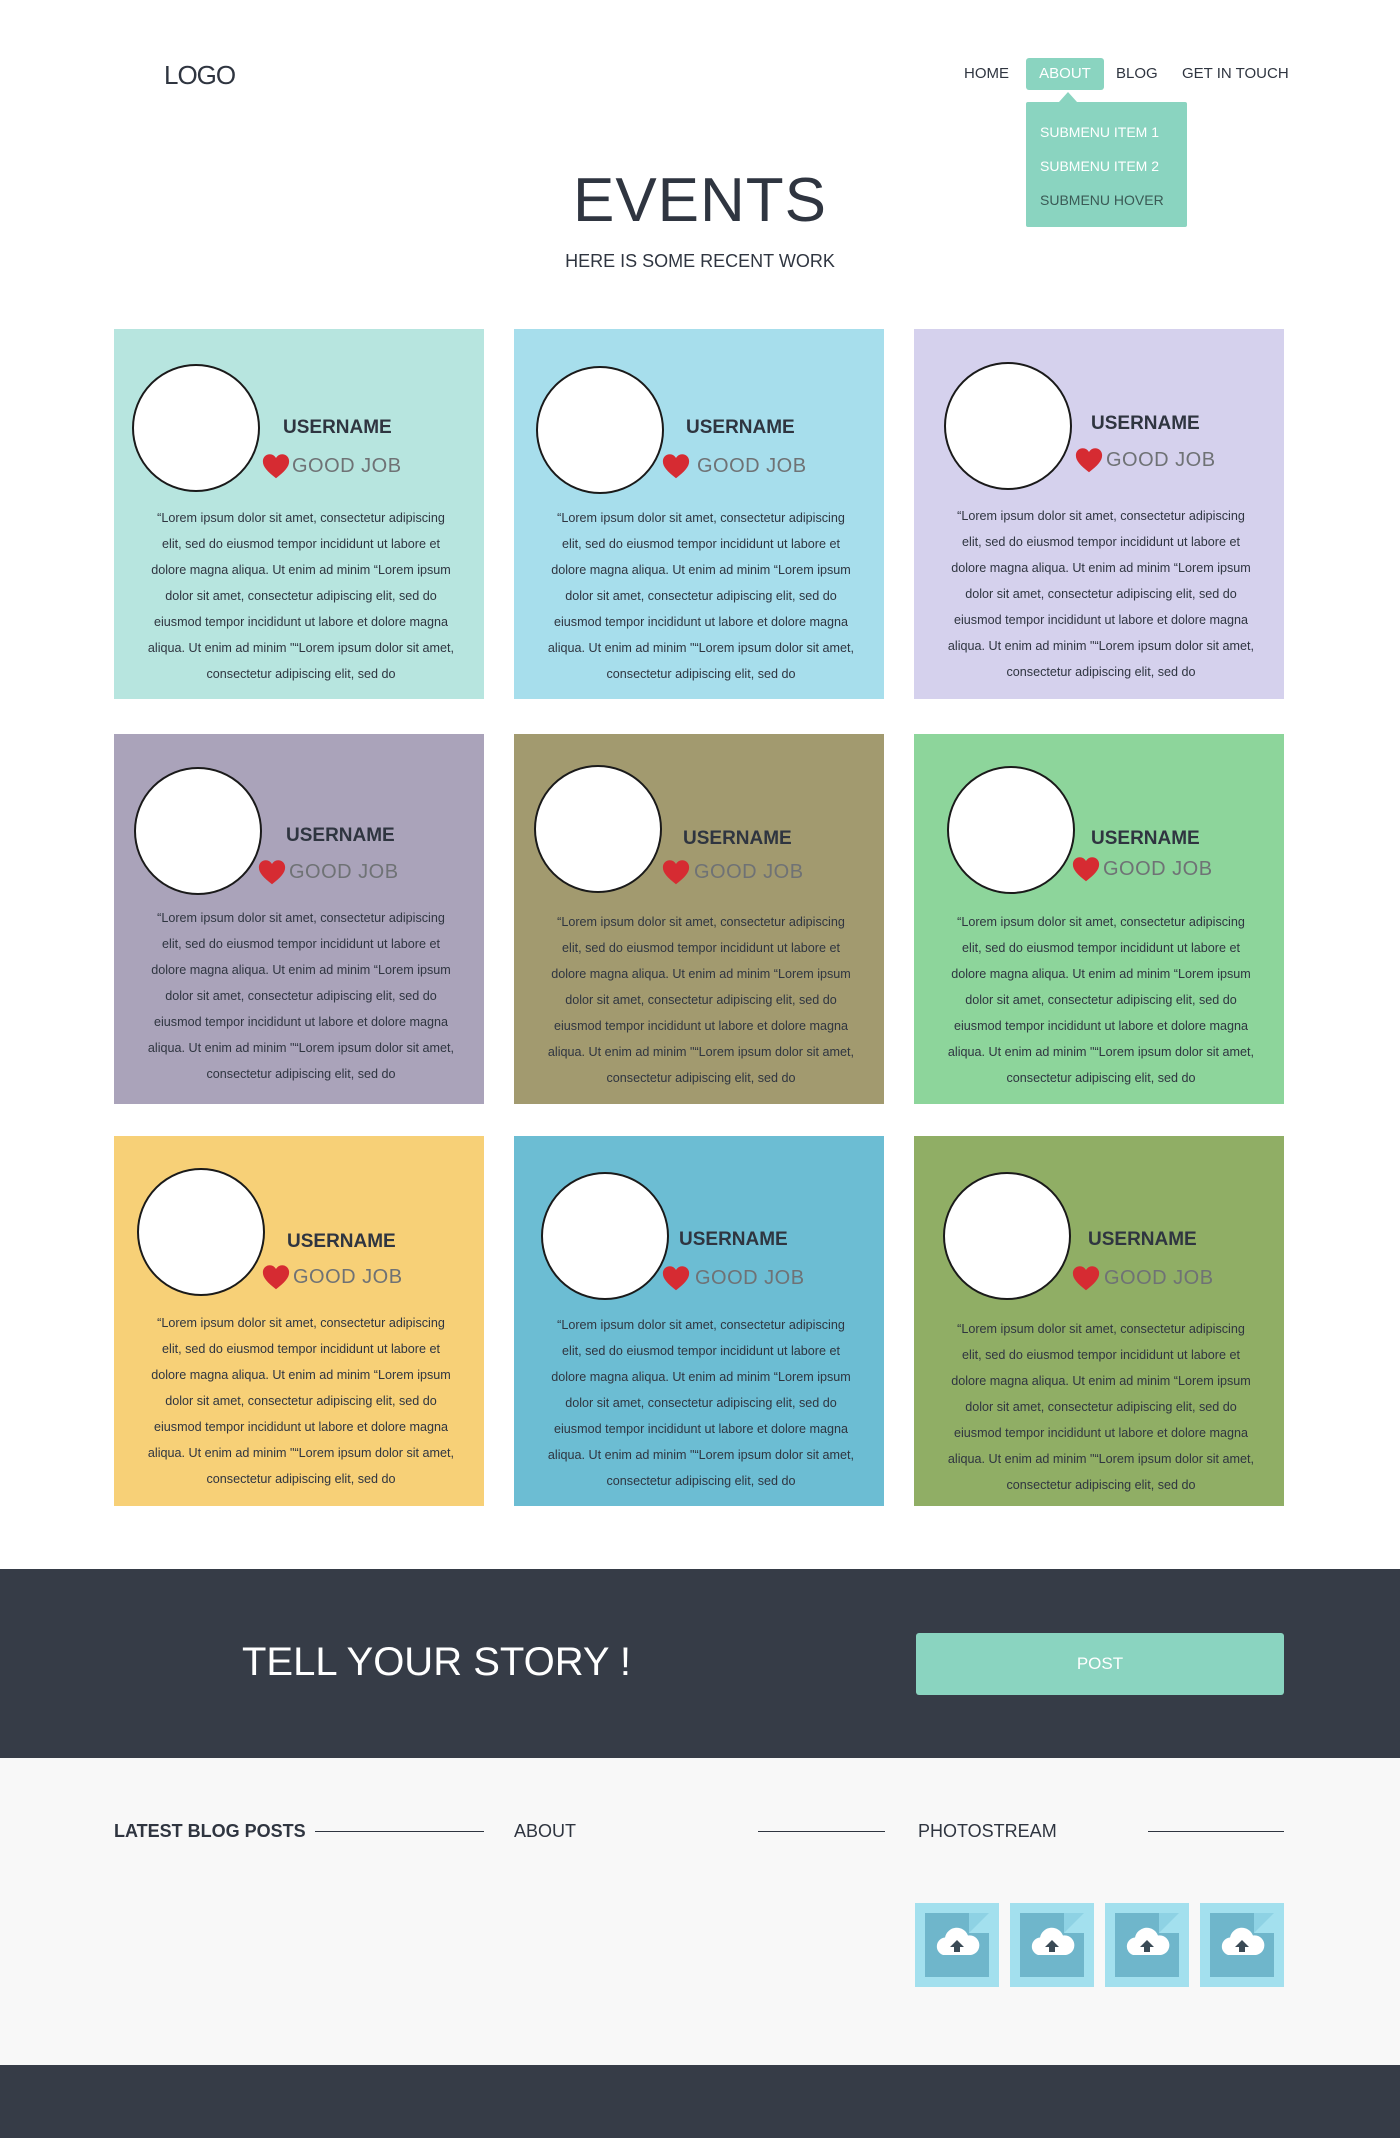  Describe the element at coordinates (1099, 132) in the screenshot. I see `submenu-item-1: SUBMENU ITEM 1` at that location.